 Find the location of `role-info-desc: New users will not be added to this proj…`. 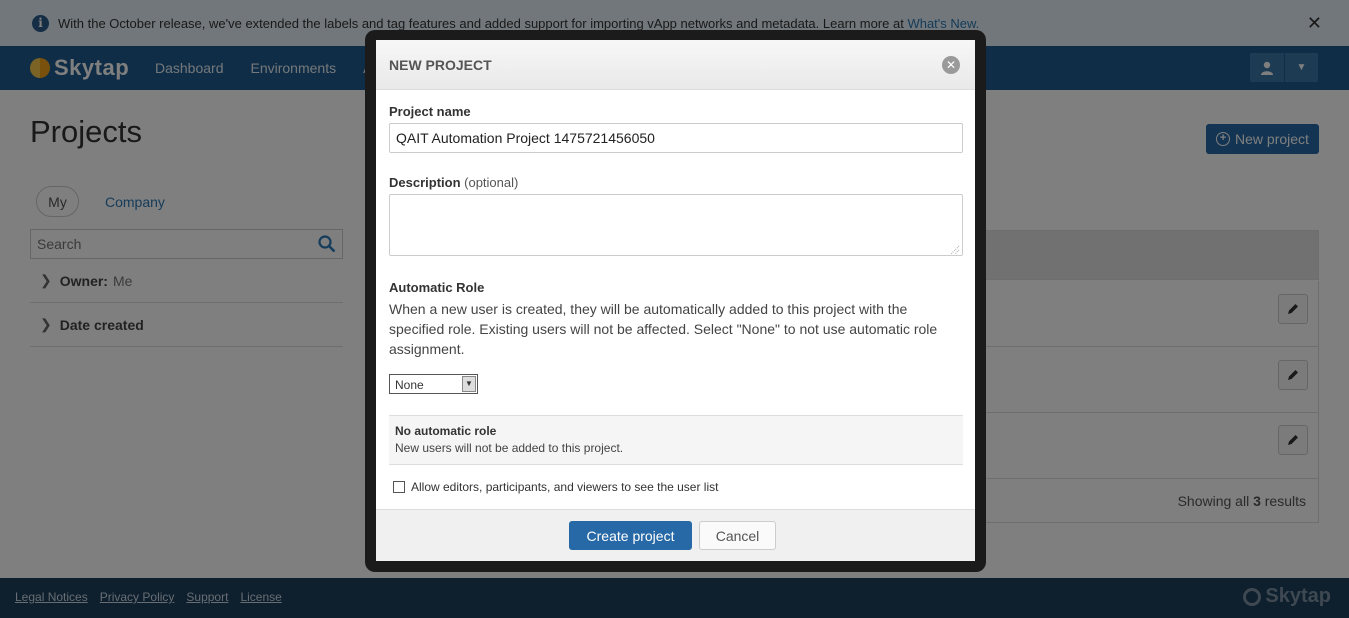

role-info-desc: New users will not be added to this proj… is located at coordinates (509, 448).